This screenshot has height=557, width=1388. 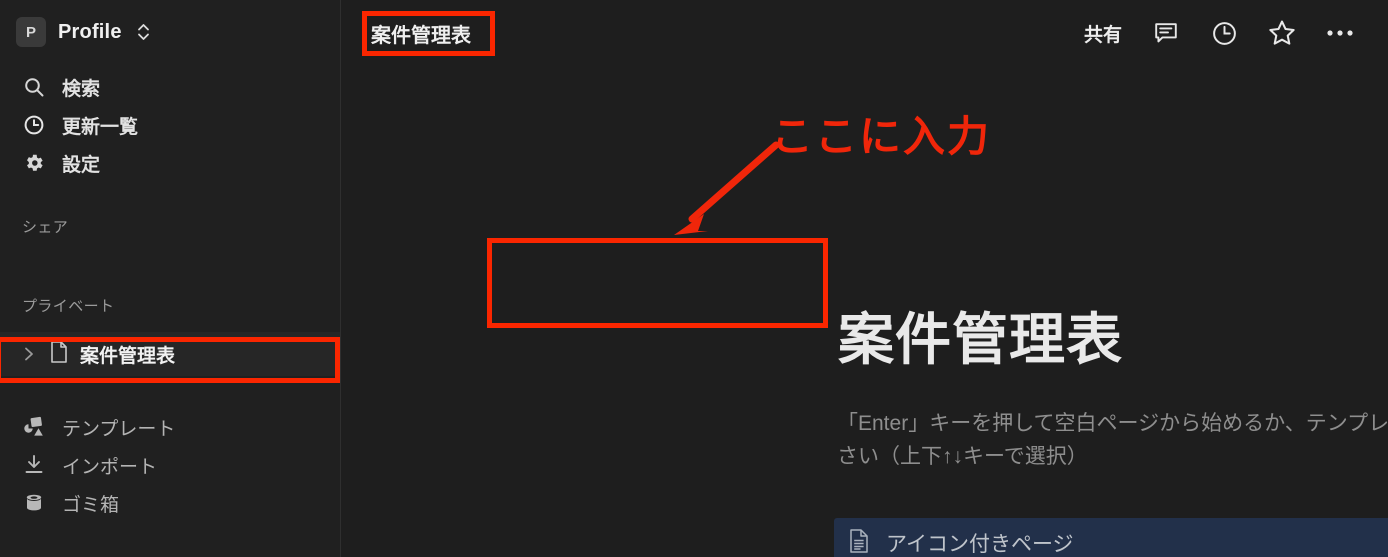 What do you see at coordinates (170, 503) in the screenshot?
I see `sidebar-item-trash: ゴミ箱` at bounding box center [170, 503].